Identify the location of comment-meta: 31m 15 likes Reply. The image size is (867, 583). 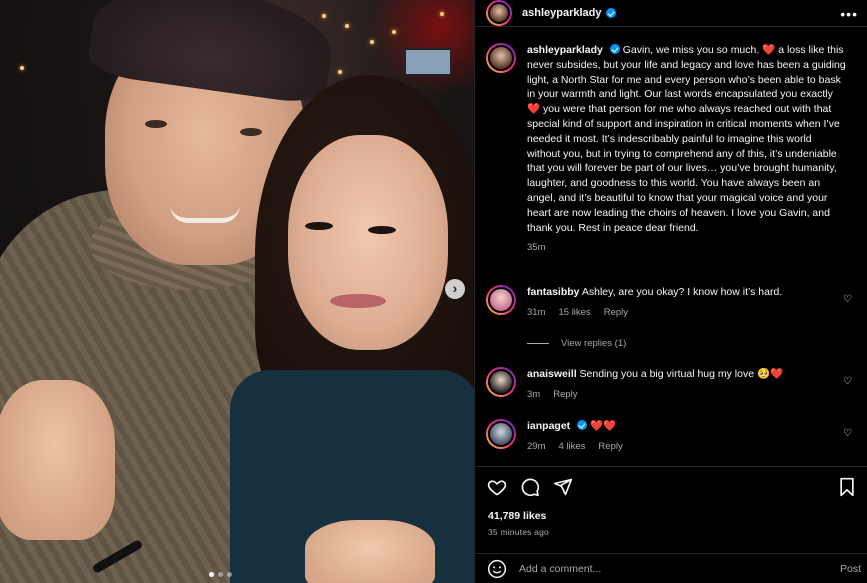
(687, 313).